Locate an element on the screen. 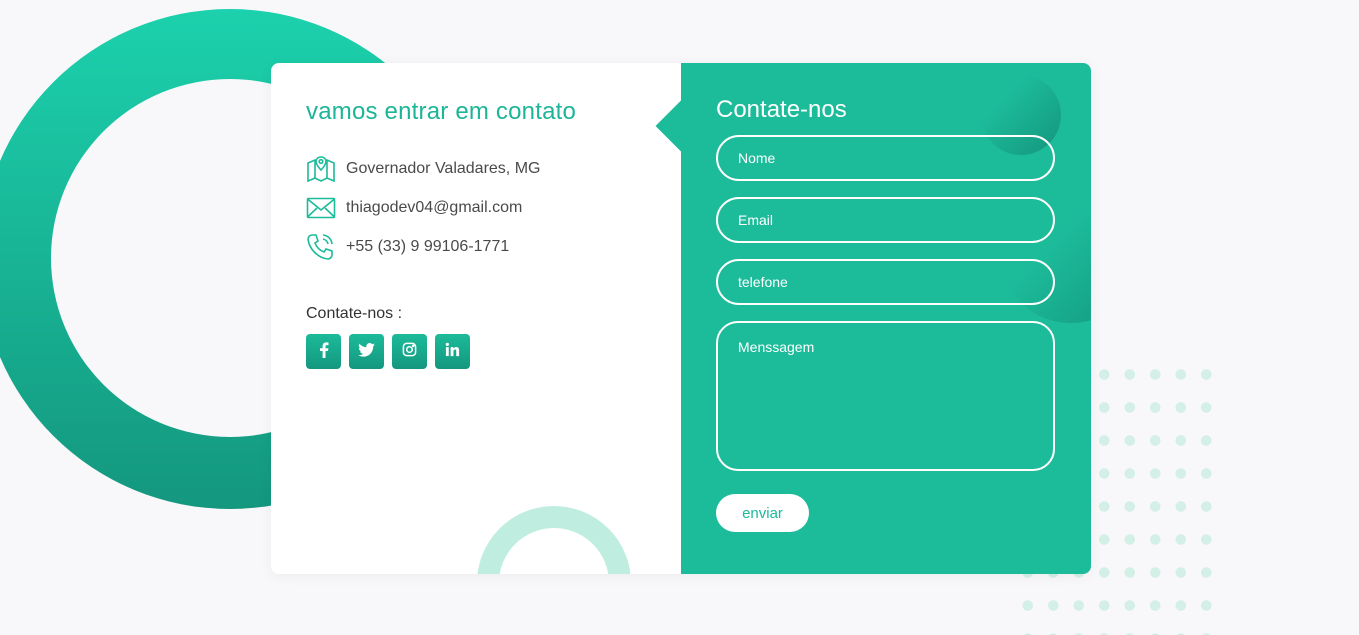 Image resolution: width=1359 pixels, height=635 pixels. social-links is located at coordinates (493, 351).